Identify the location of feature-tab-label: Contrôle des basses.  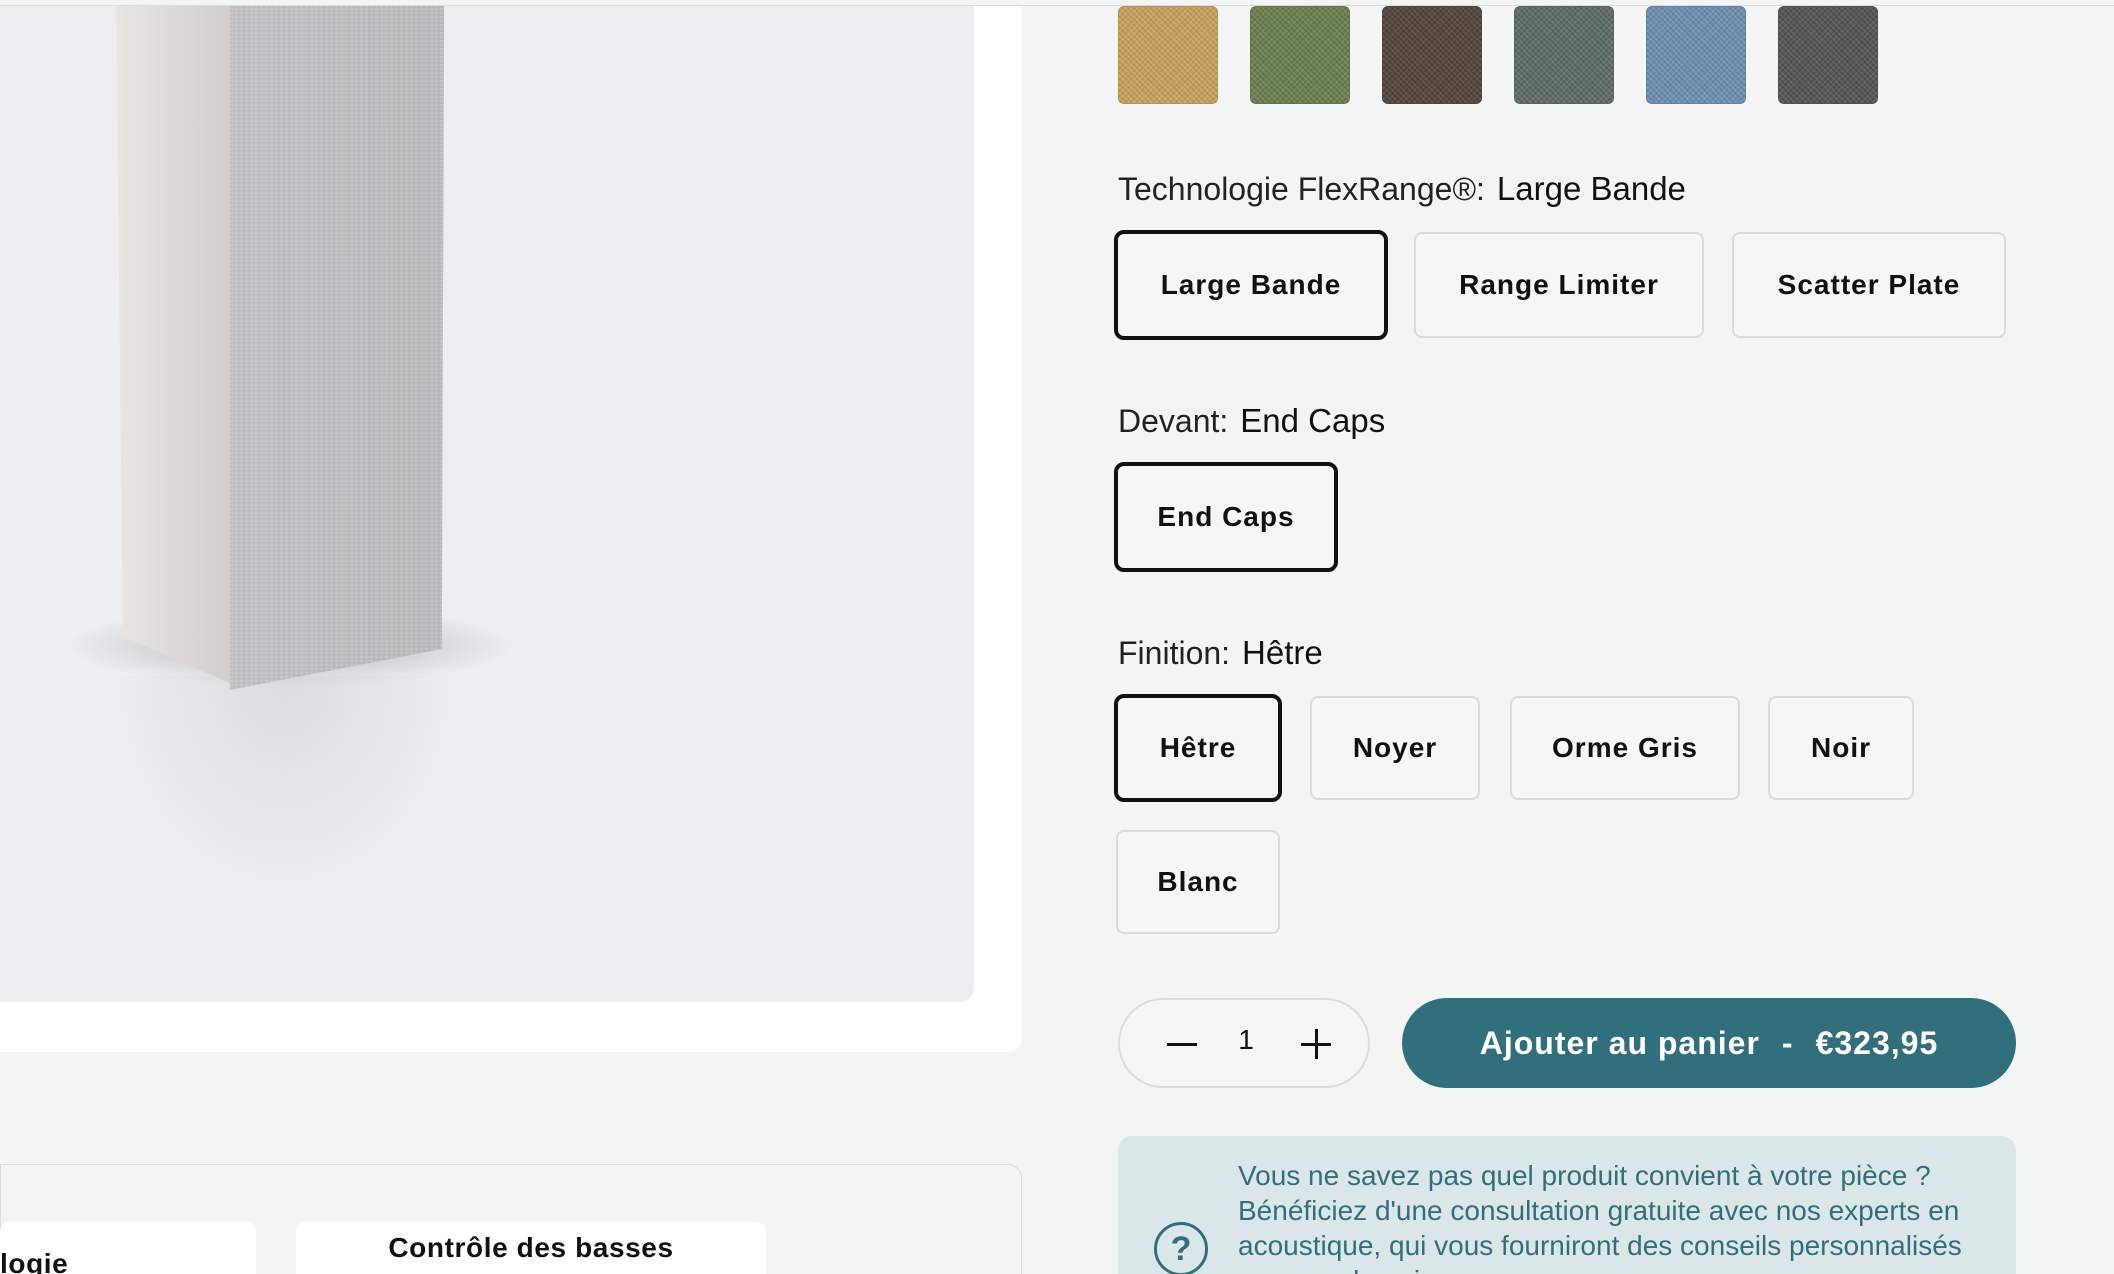
(531, 1247).